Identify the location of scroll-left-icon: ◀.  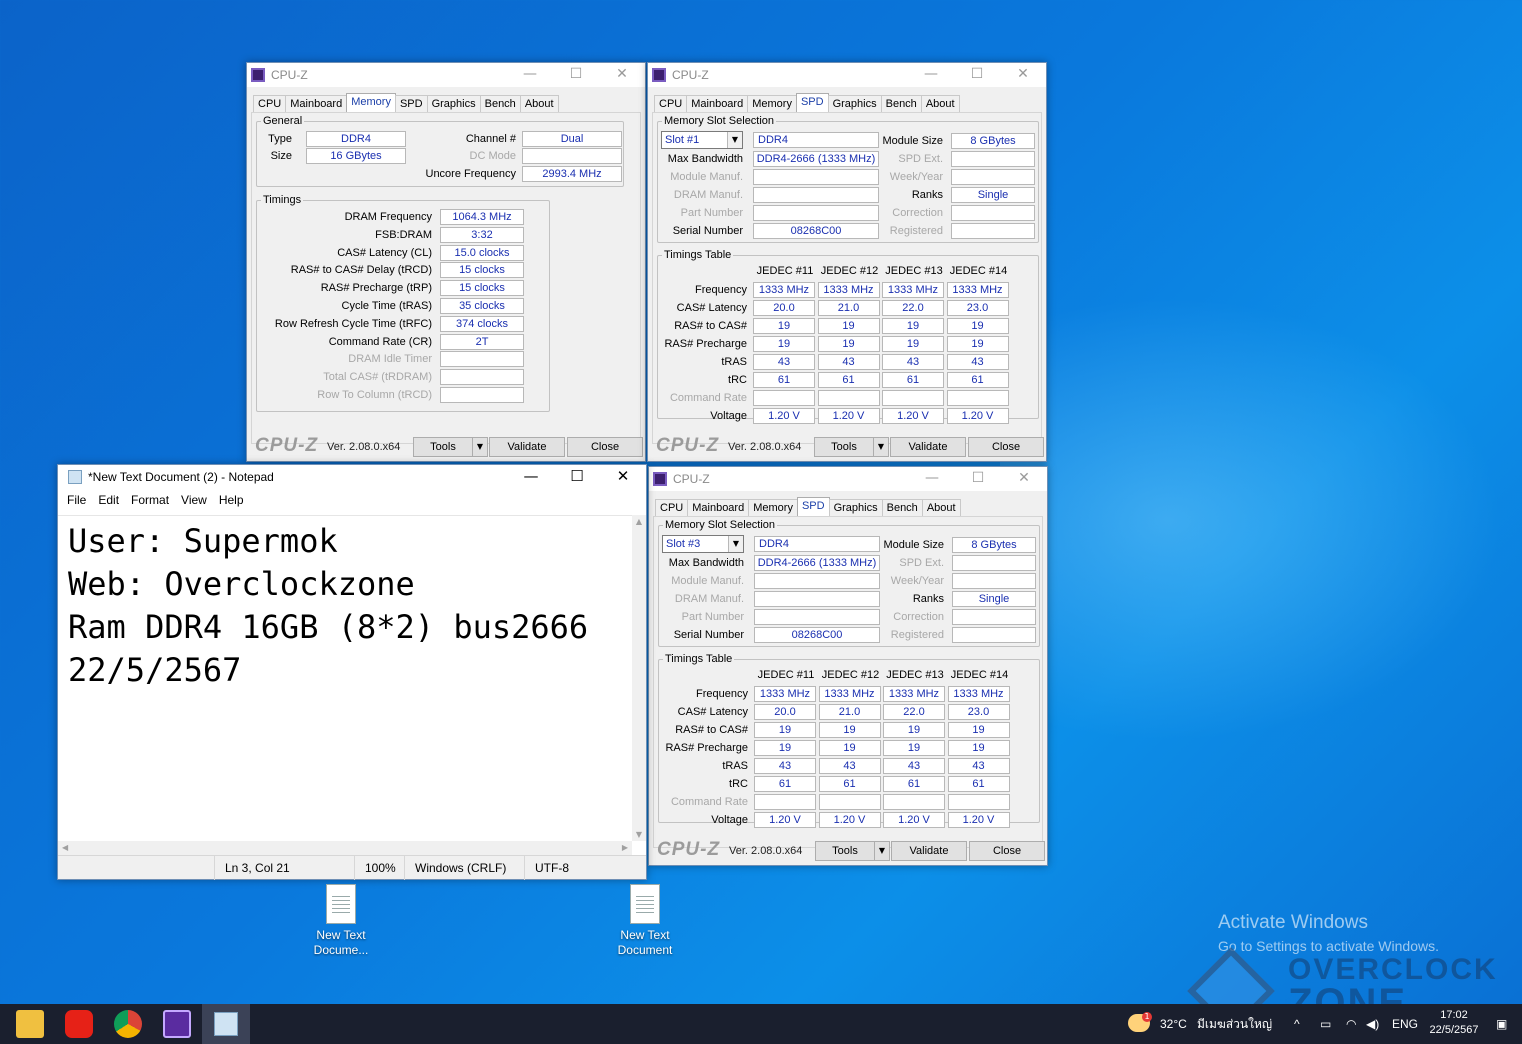
(65, 847).